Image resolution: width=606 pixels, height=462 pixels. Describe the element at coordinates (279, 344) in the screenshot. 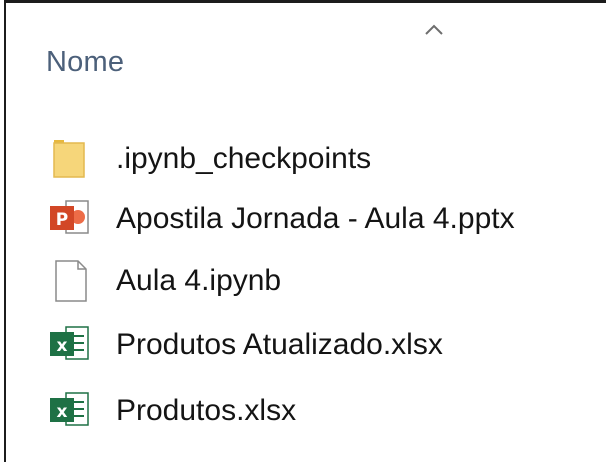

I see `file-name: Produtos Atualizado.xlsx` at that location.